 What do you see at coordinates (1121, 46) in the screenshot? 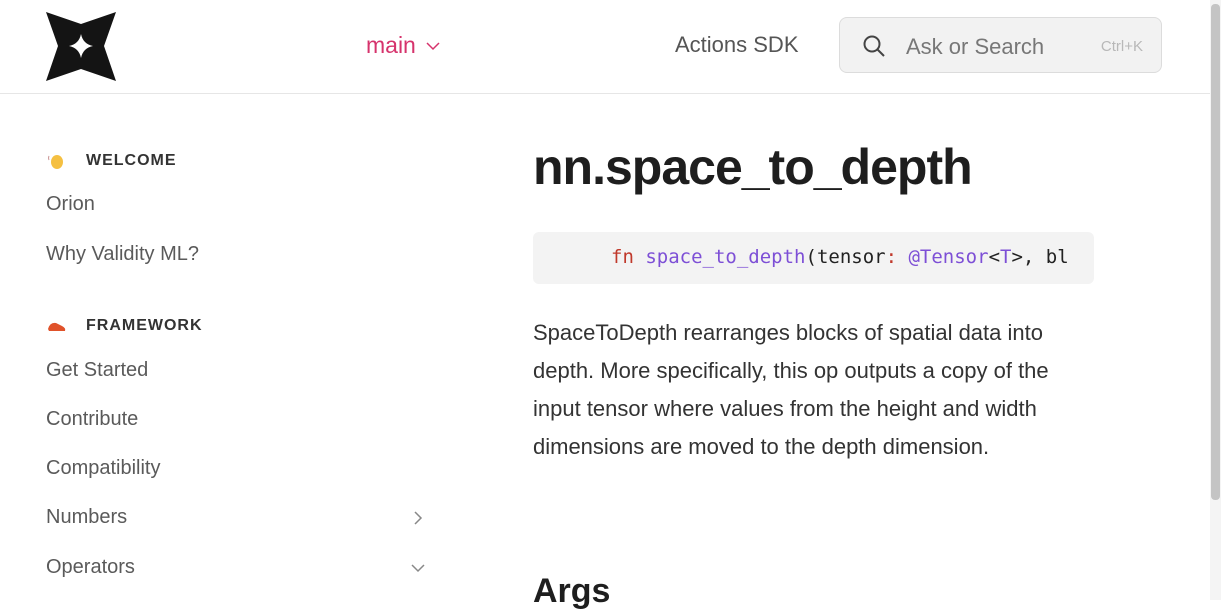
I see `search-shortcut: Ctrl+K` at bounding box center [1121, 46].